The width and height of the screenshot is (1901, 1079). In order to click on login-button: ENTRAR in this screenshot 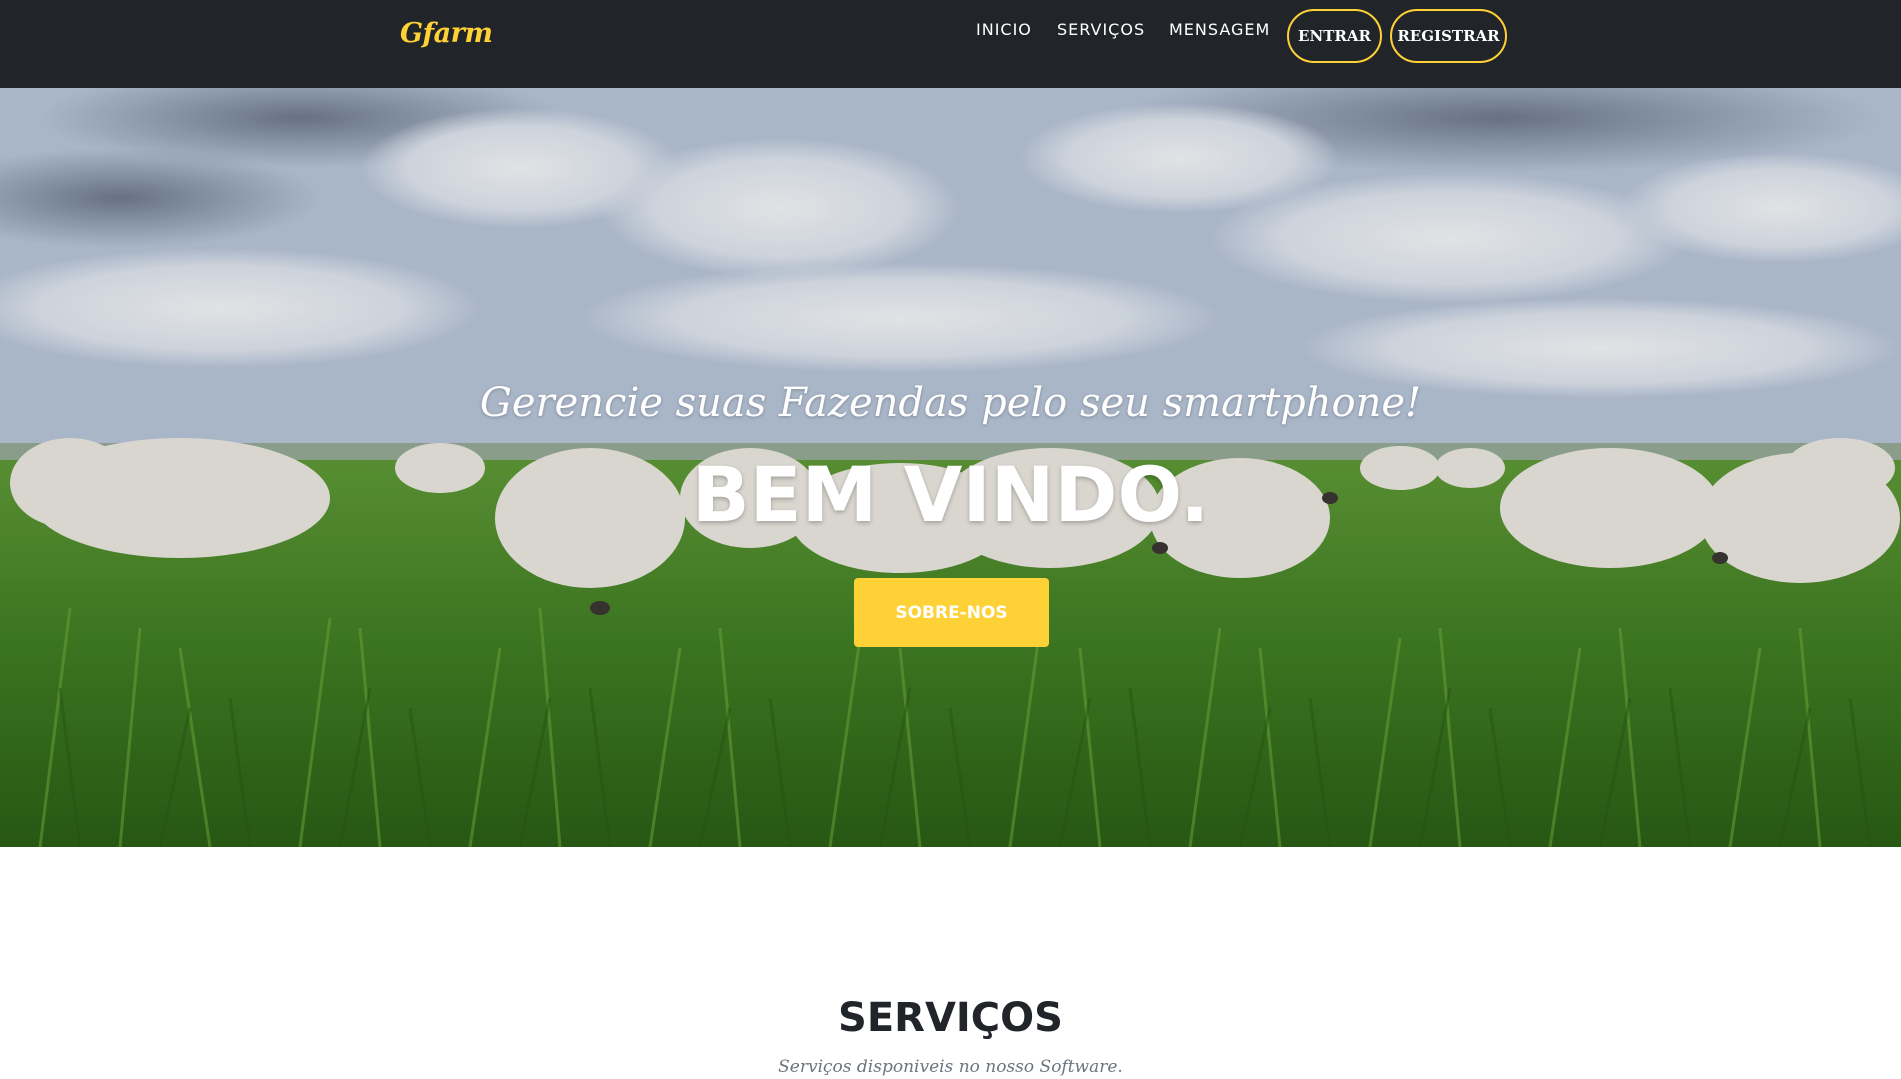, I will do `click(1334, 36)`.